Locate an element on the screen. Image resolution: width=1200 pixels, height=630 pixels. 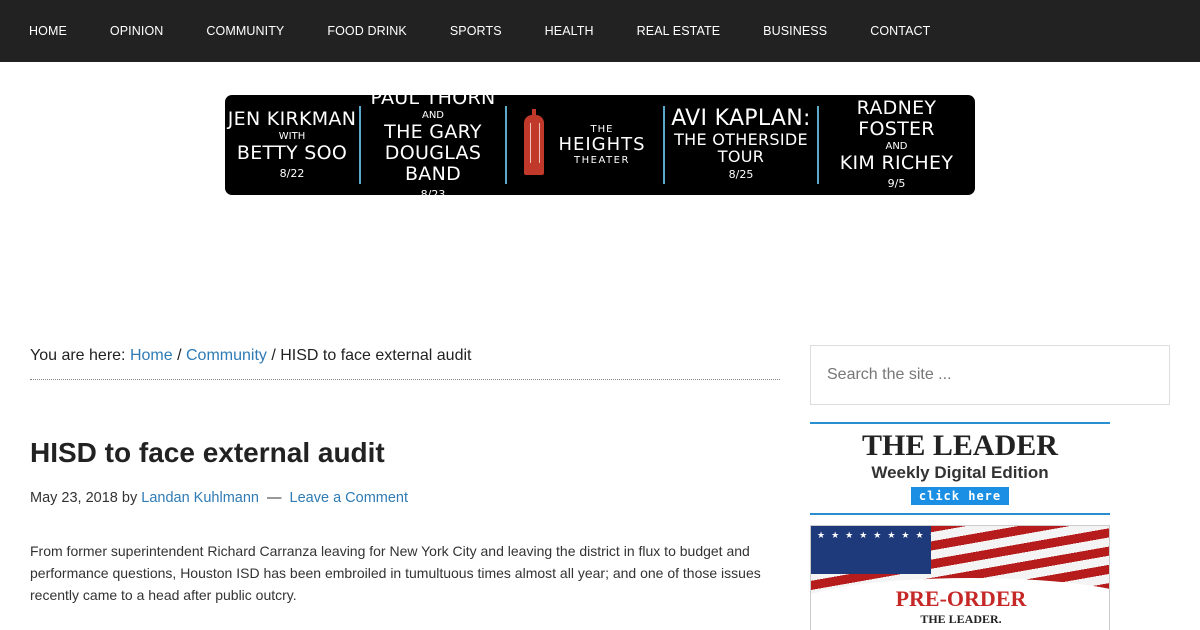
banner-show3-line3: TOUR is located at coordinates (741, 156).